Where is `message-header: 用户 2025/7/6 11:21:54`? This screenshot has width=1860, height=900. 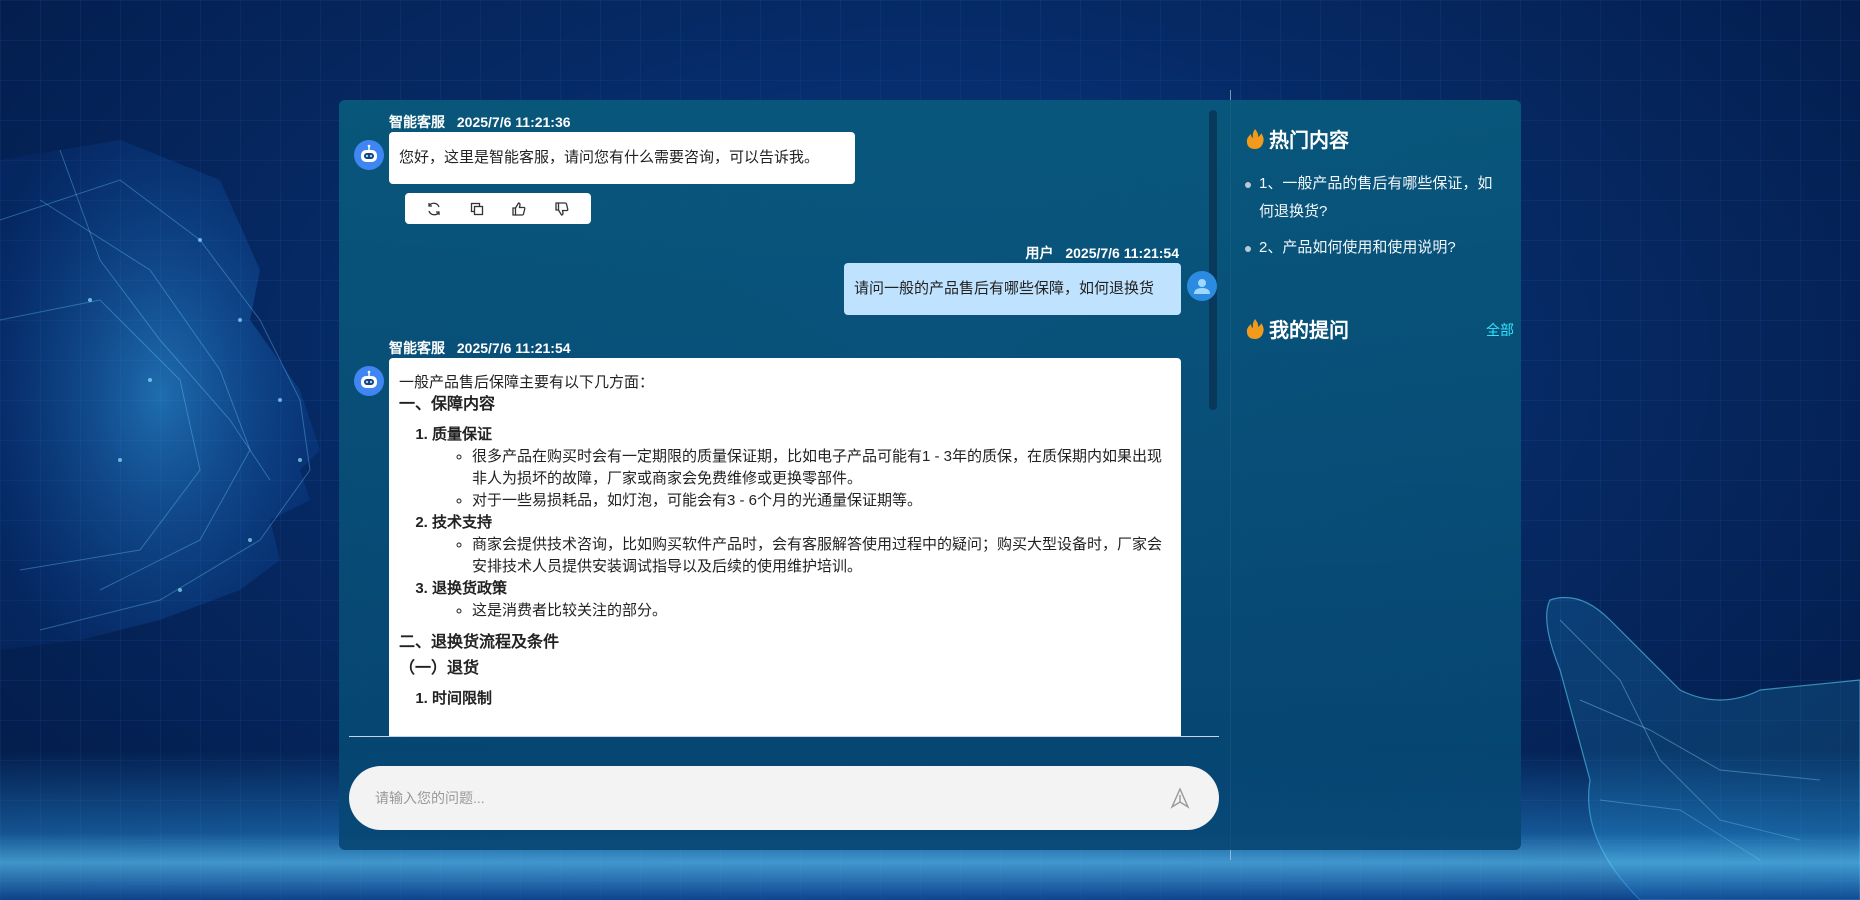 message-header: 用户 2025/7/6 11:21:54 is located at coordinates (1099, 253).